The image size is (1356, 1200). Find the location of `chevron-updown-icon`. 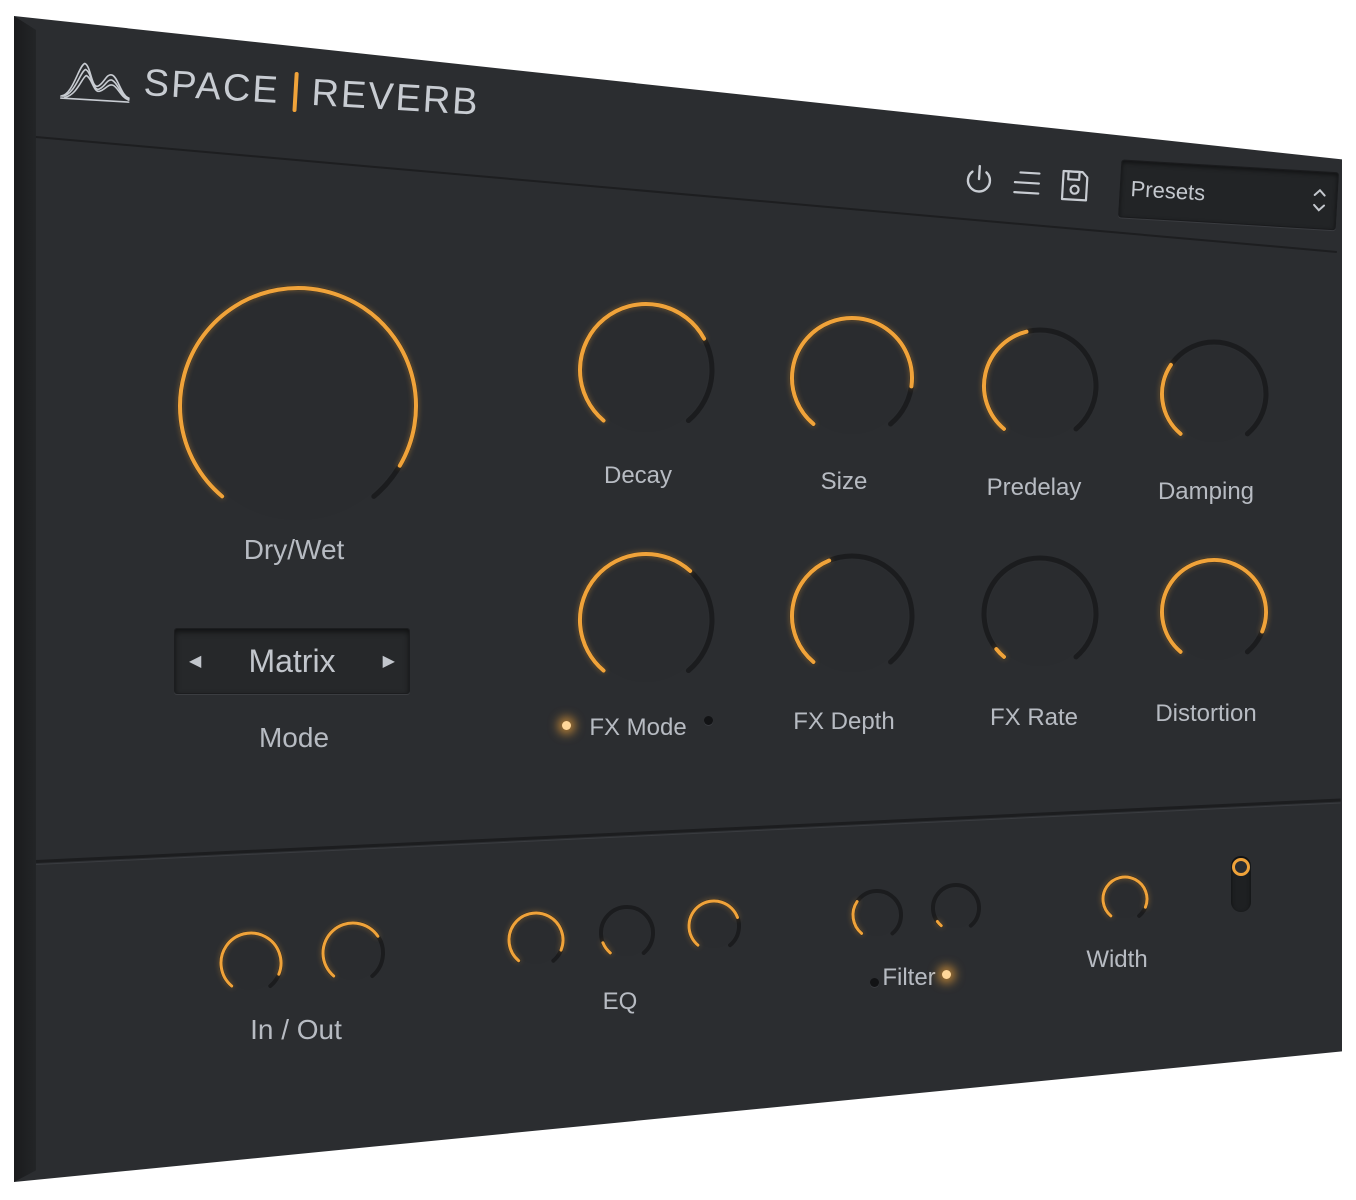

chevron-updown-icon is located at coordinates (1319, 200).